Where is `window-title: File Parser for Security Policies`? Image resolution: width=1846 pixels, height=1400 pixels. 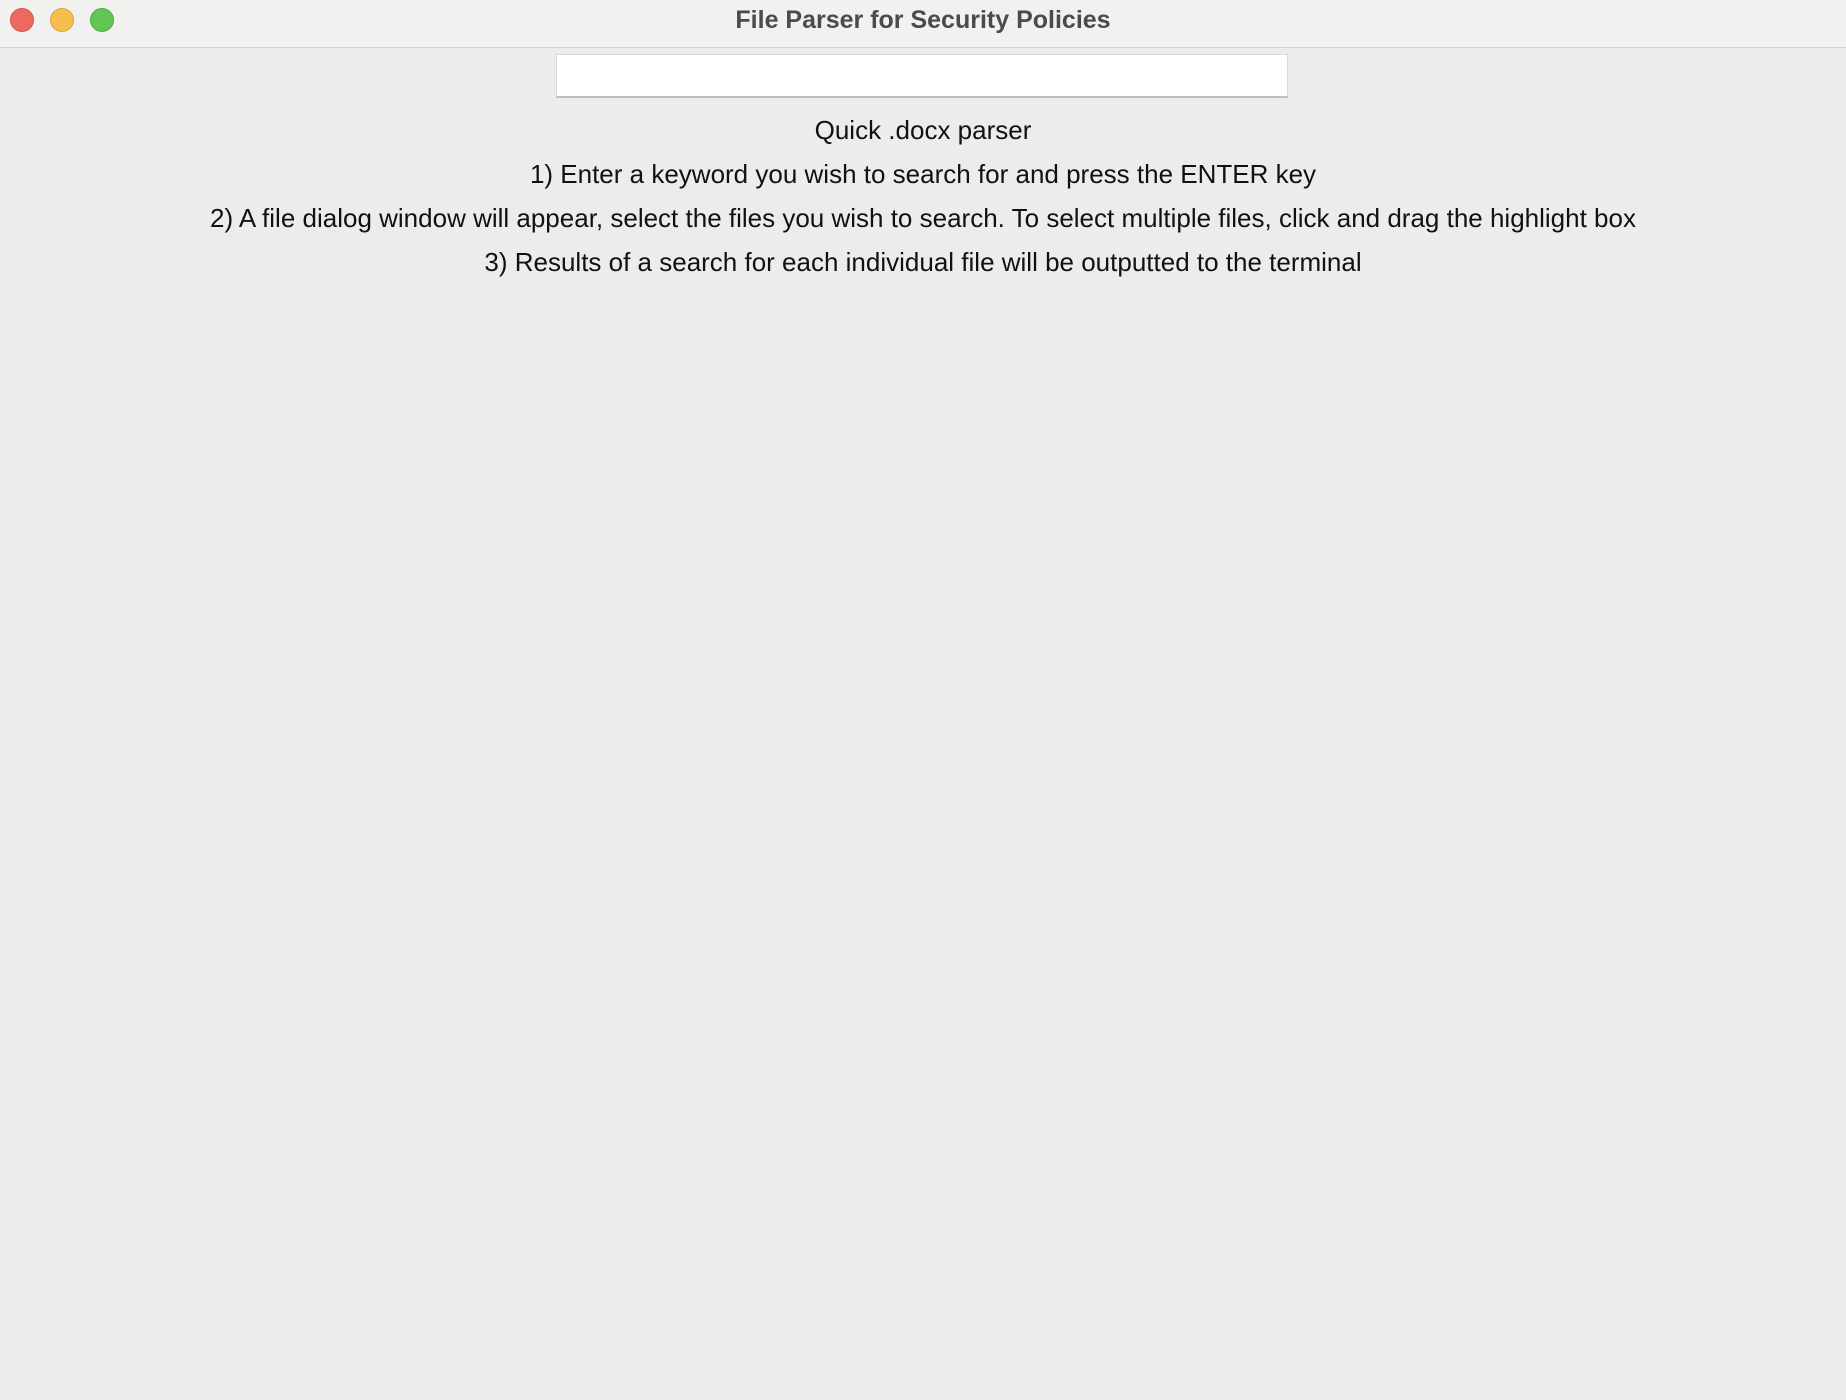 window-title: File Parser for Security Policies is located at coordinates (923, 20).